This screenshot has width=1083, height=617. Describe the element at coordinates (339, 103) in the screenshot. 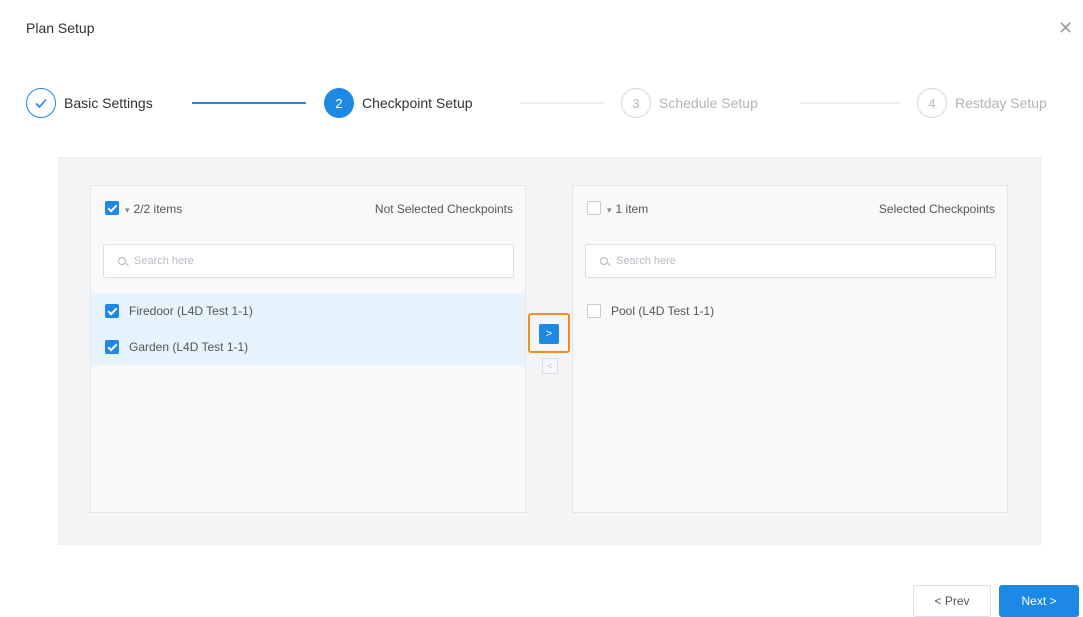

I see `step-number: 2` at that location.